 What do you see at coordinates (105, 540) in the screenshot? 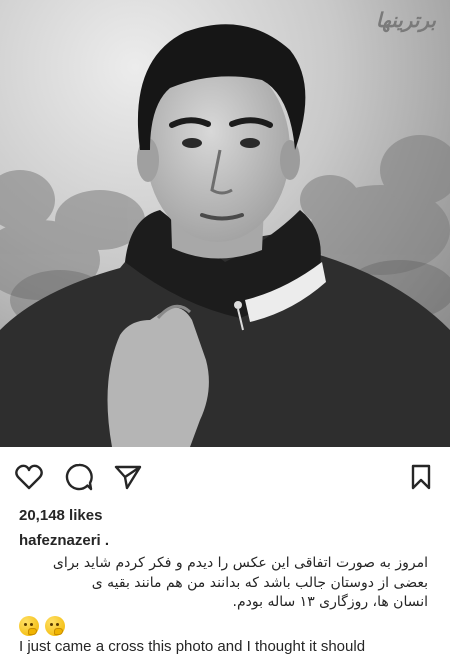
I see `username-suffix: .` at bounding box center [105, 540].